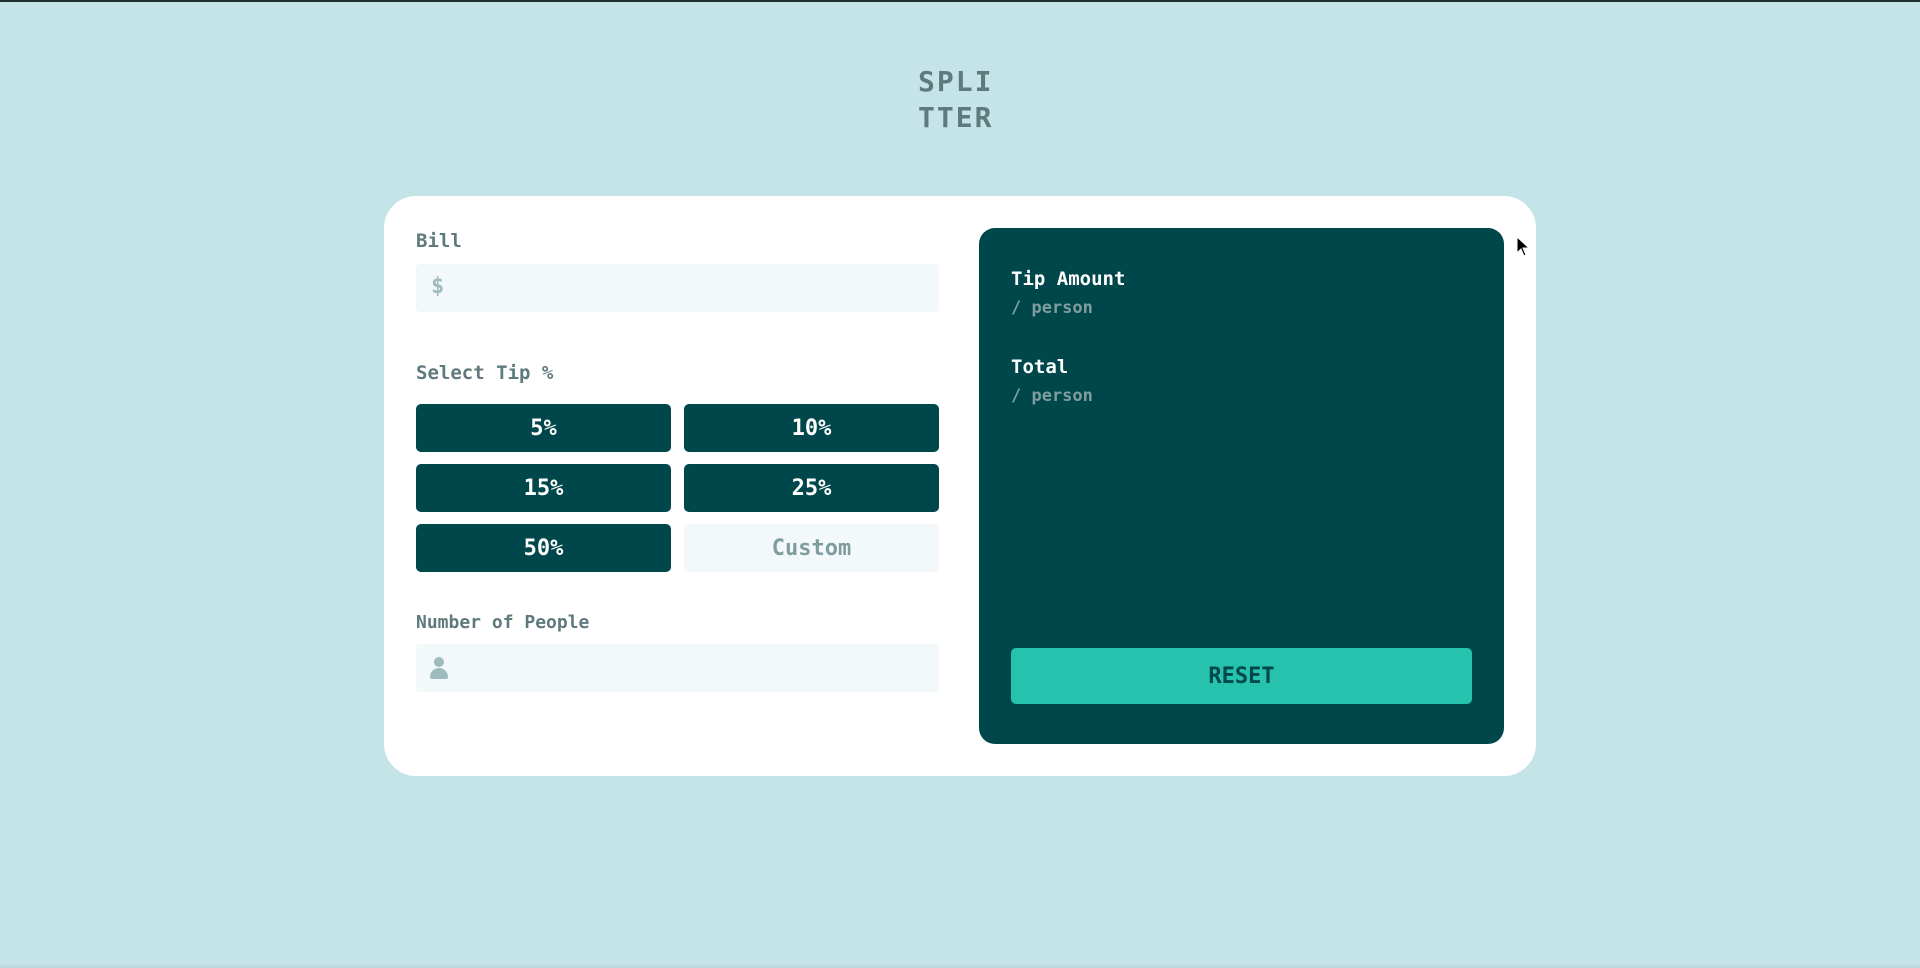  What do you see at coordinates (956, 117) in the screenshot?
I see `logo-line-2: TTER` at bounding box center [956, 117].